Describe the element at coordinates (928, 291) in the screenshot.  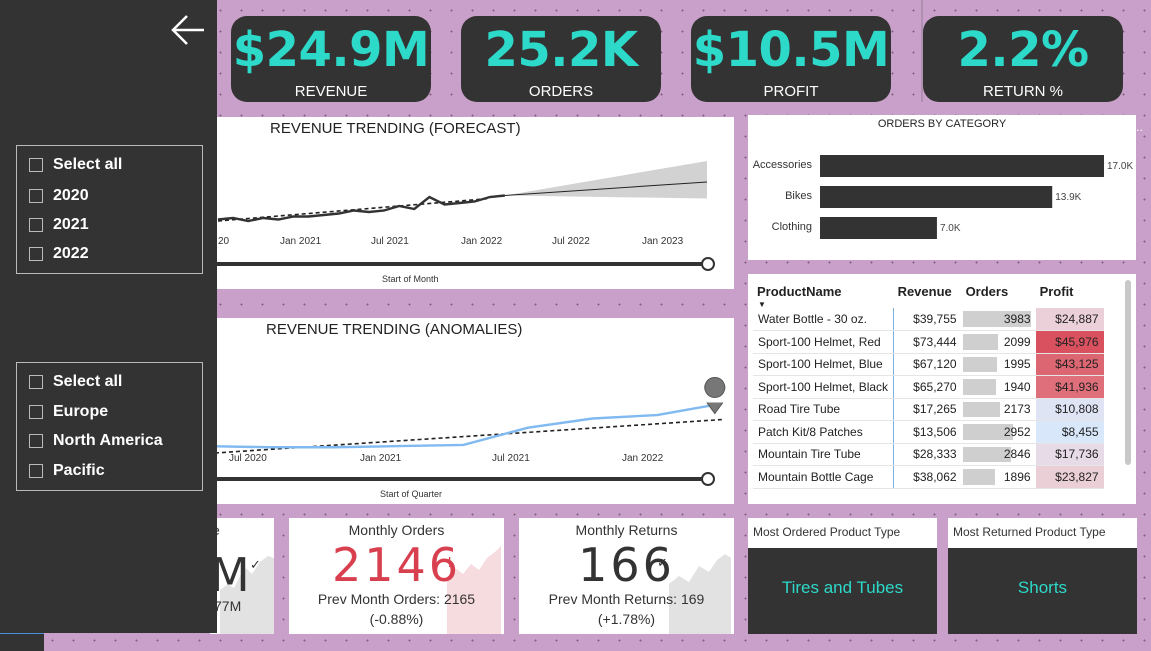
I see `col-header-revenue: Revenue` at that location.